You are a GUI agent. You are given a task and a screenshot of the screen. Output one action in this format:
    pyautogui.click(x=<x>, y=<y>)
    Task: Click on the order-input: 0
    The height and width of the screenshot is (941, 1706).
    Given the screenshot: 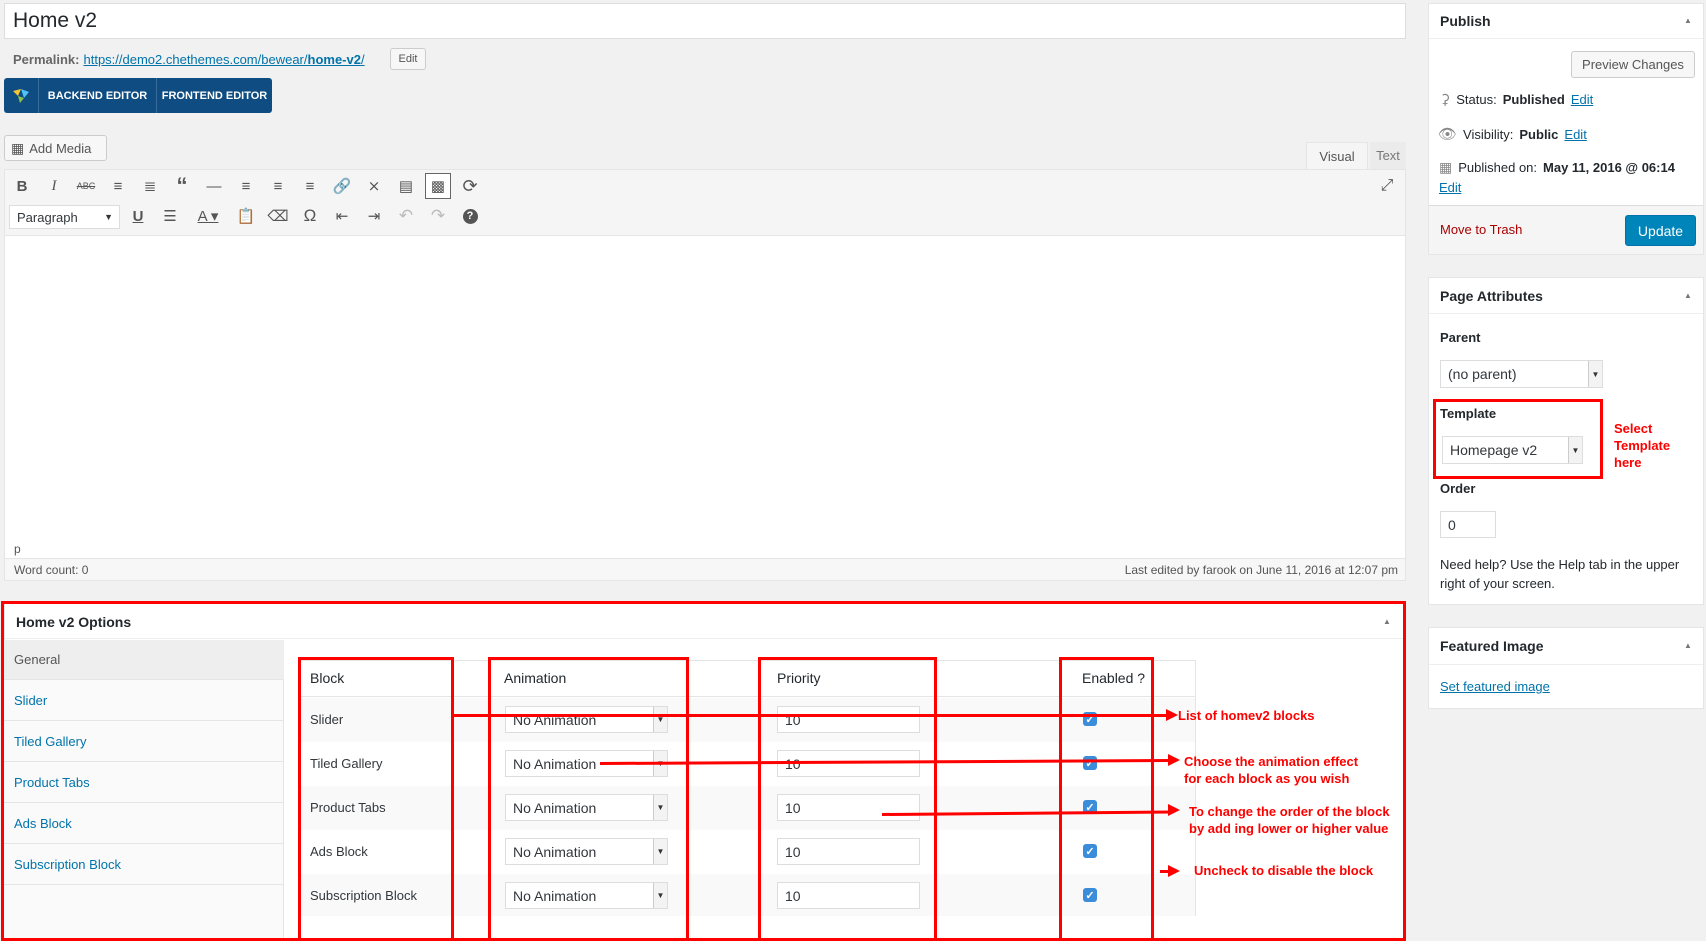 What is the action you would take?
    pyautogui.click(x=1468, y=524)
    